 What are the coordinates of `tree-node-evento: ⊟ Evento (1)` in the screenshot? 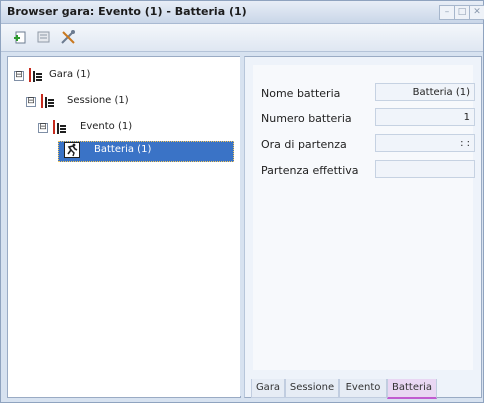 It's located at (128, 128).